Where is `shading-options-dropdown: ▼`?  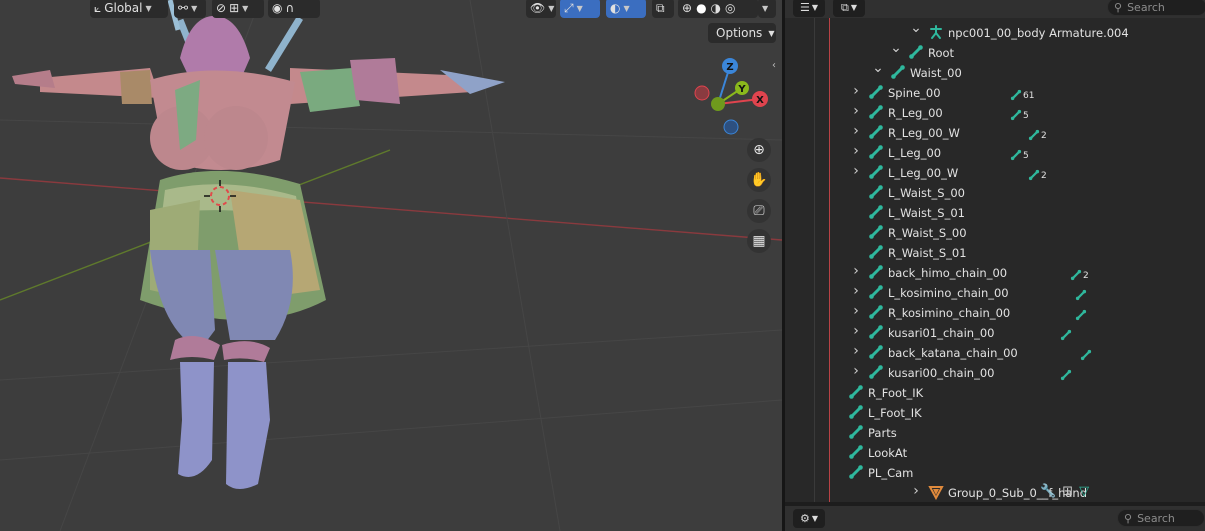
shading-options-dropdown: ▼ is located at coordinates (767, 9).